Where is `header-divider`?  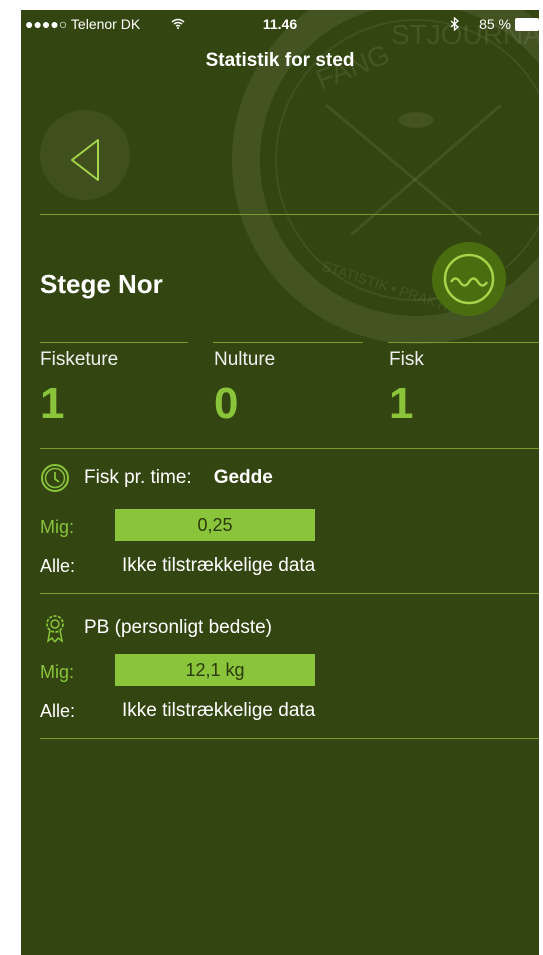 header-divider is located at coordinates (289, 214).